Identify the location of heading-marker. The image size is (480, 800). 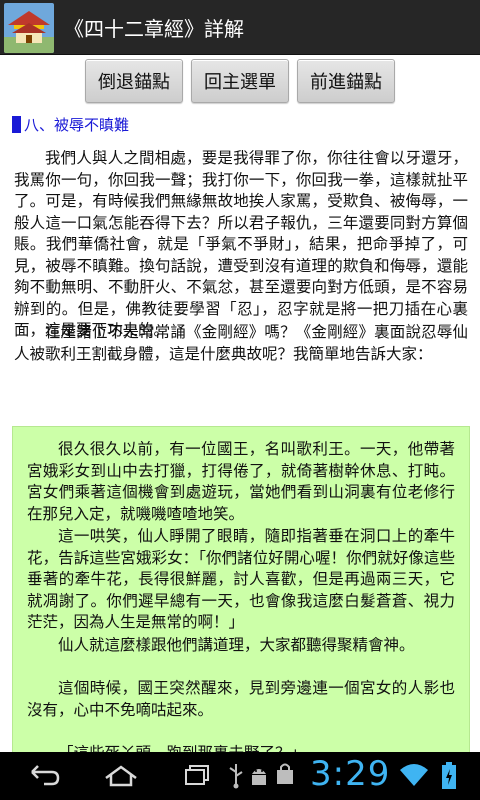
(16, 124).